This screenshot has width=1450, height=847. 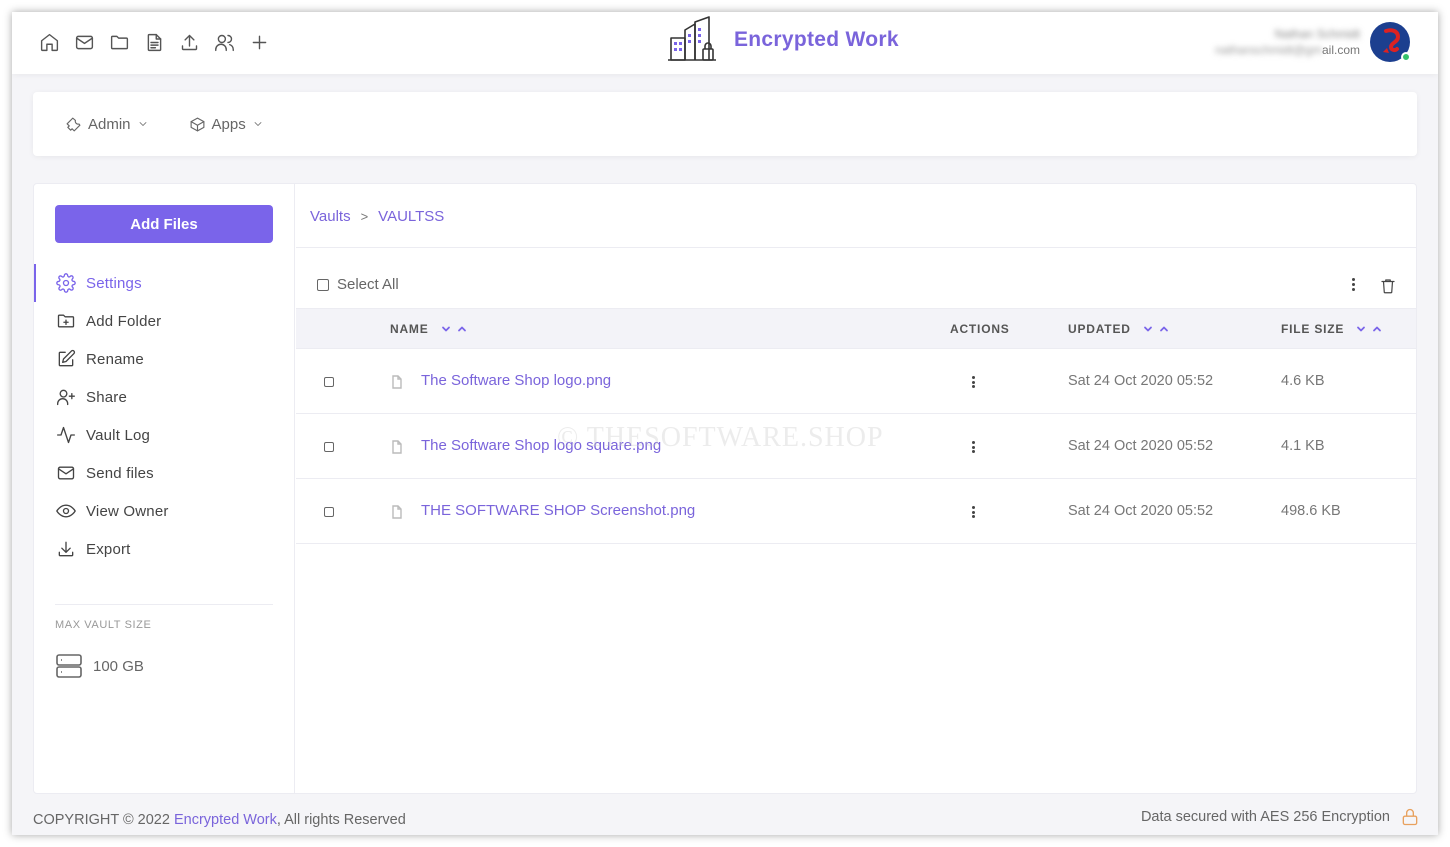 What do you see at coordinates (225, 820) in the screenshot?
I see `copyright-brand-link: Encrypted Work` at bounding box center [225, 820].